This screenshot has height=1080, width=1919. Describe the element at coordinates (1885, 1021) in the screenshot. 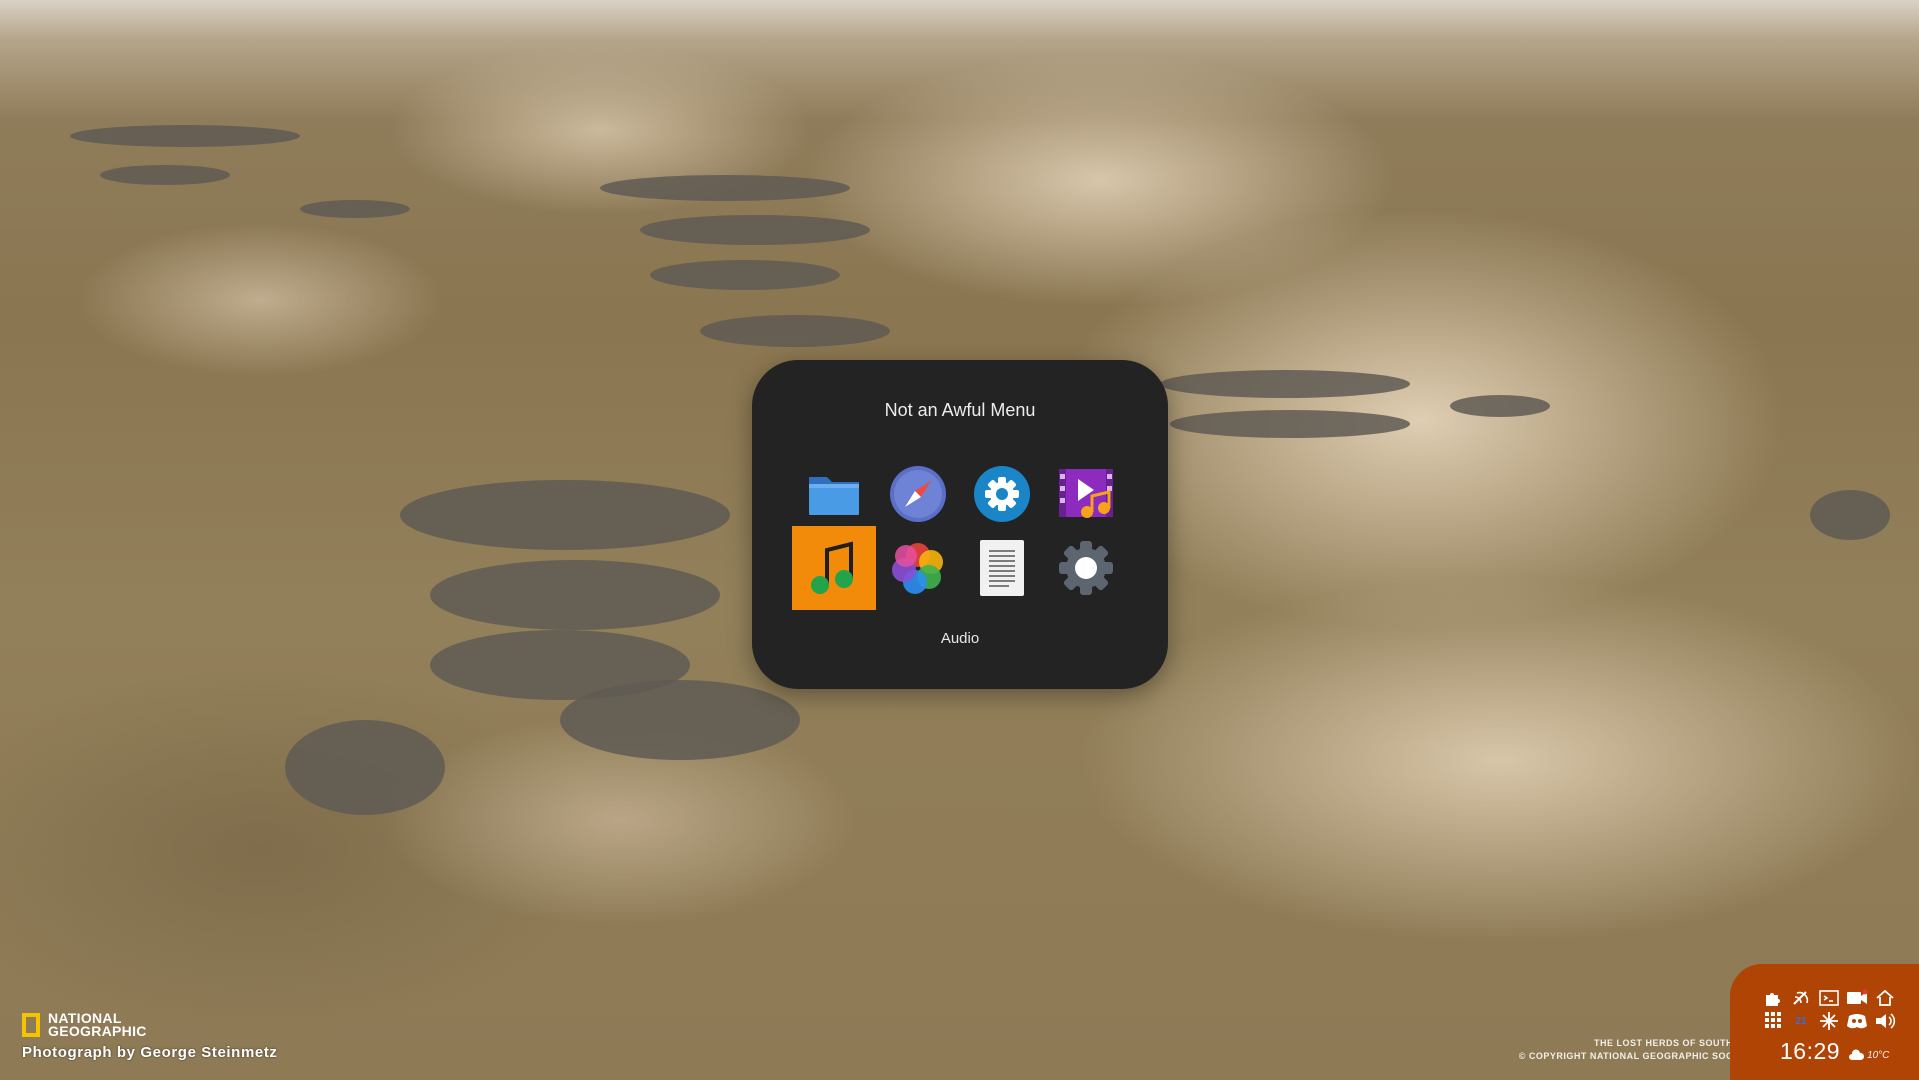

I see `volume-icon` at that location.